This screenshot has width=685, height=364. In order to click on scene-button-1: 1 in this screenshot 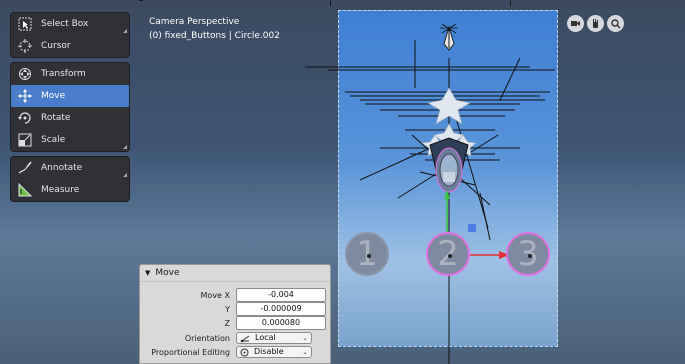, I will do `click(367, 254)`.